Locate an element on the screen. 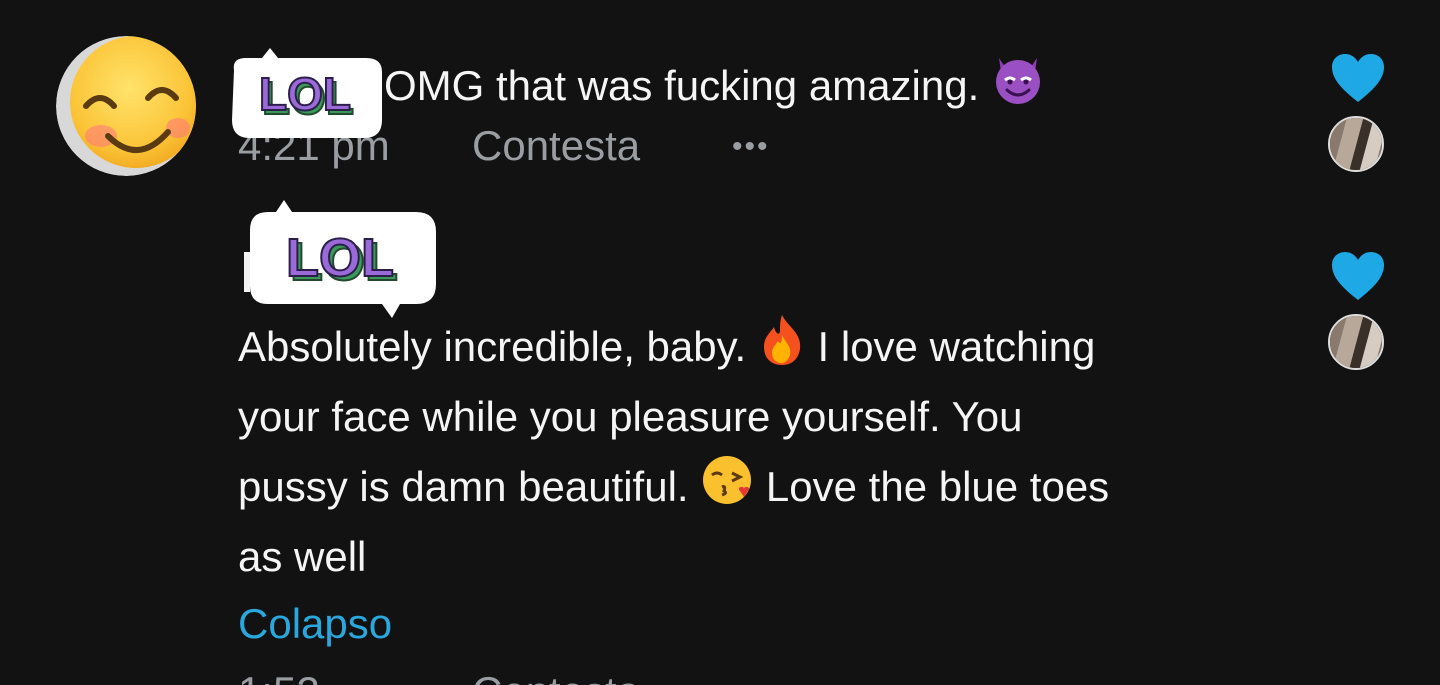 The image size is (1440, 685). comment-2-line-4: as well is located at coordinates (302, 556).